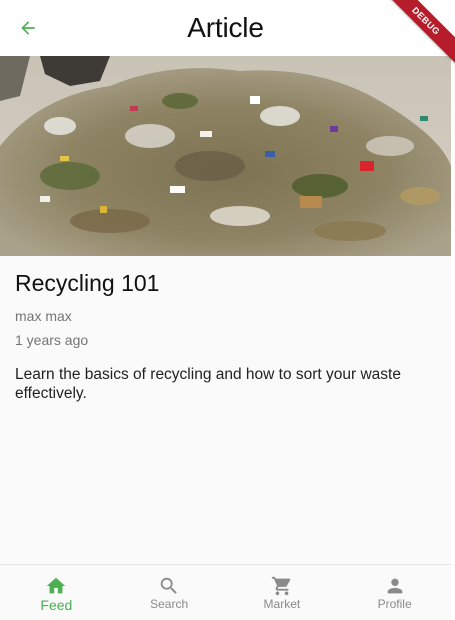 This screenshot has width=455, height=620. What do you see at coordinates (169, 586) in the screenshot?
I see `search-icon` at bounding box center [169, 586].